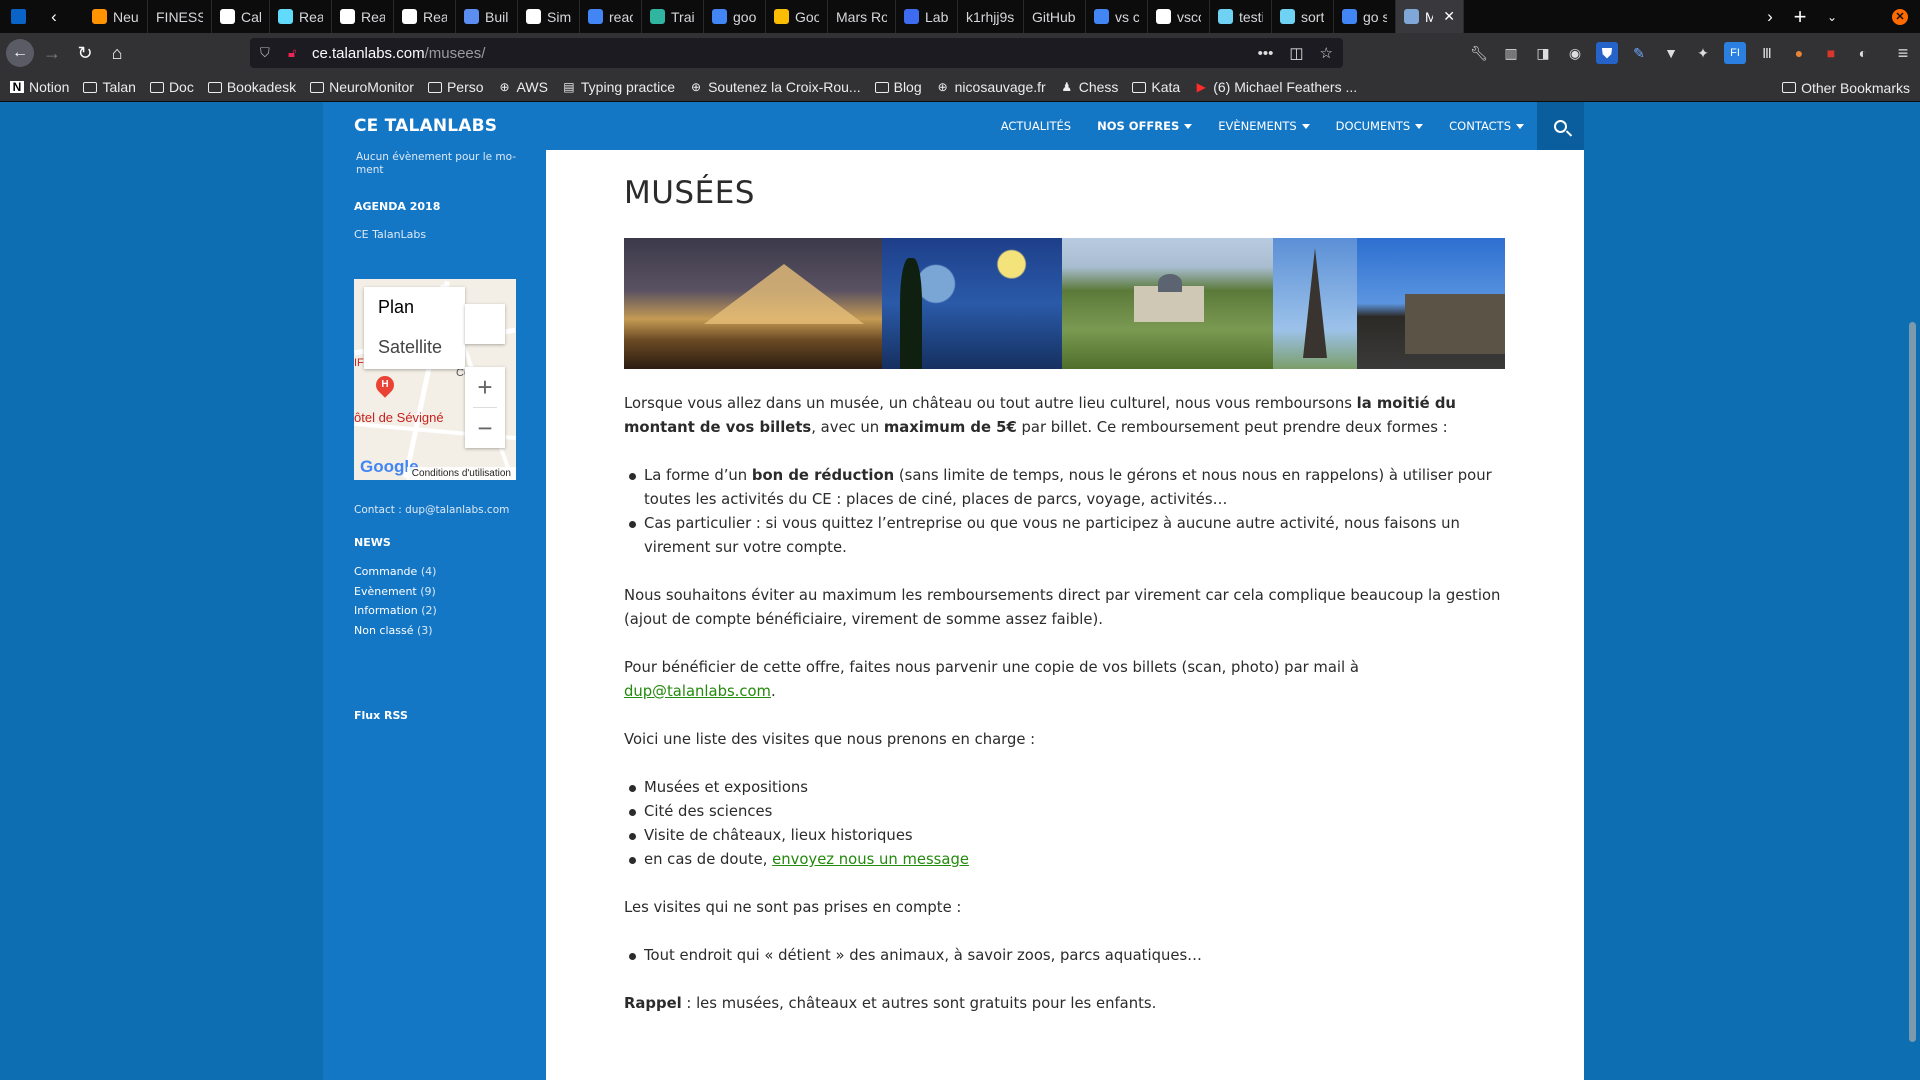  Describe the element at coordinates (385, 385) in the screenshot. I see `hotel-pin-icon: H` at that location.